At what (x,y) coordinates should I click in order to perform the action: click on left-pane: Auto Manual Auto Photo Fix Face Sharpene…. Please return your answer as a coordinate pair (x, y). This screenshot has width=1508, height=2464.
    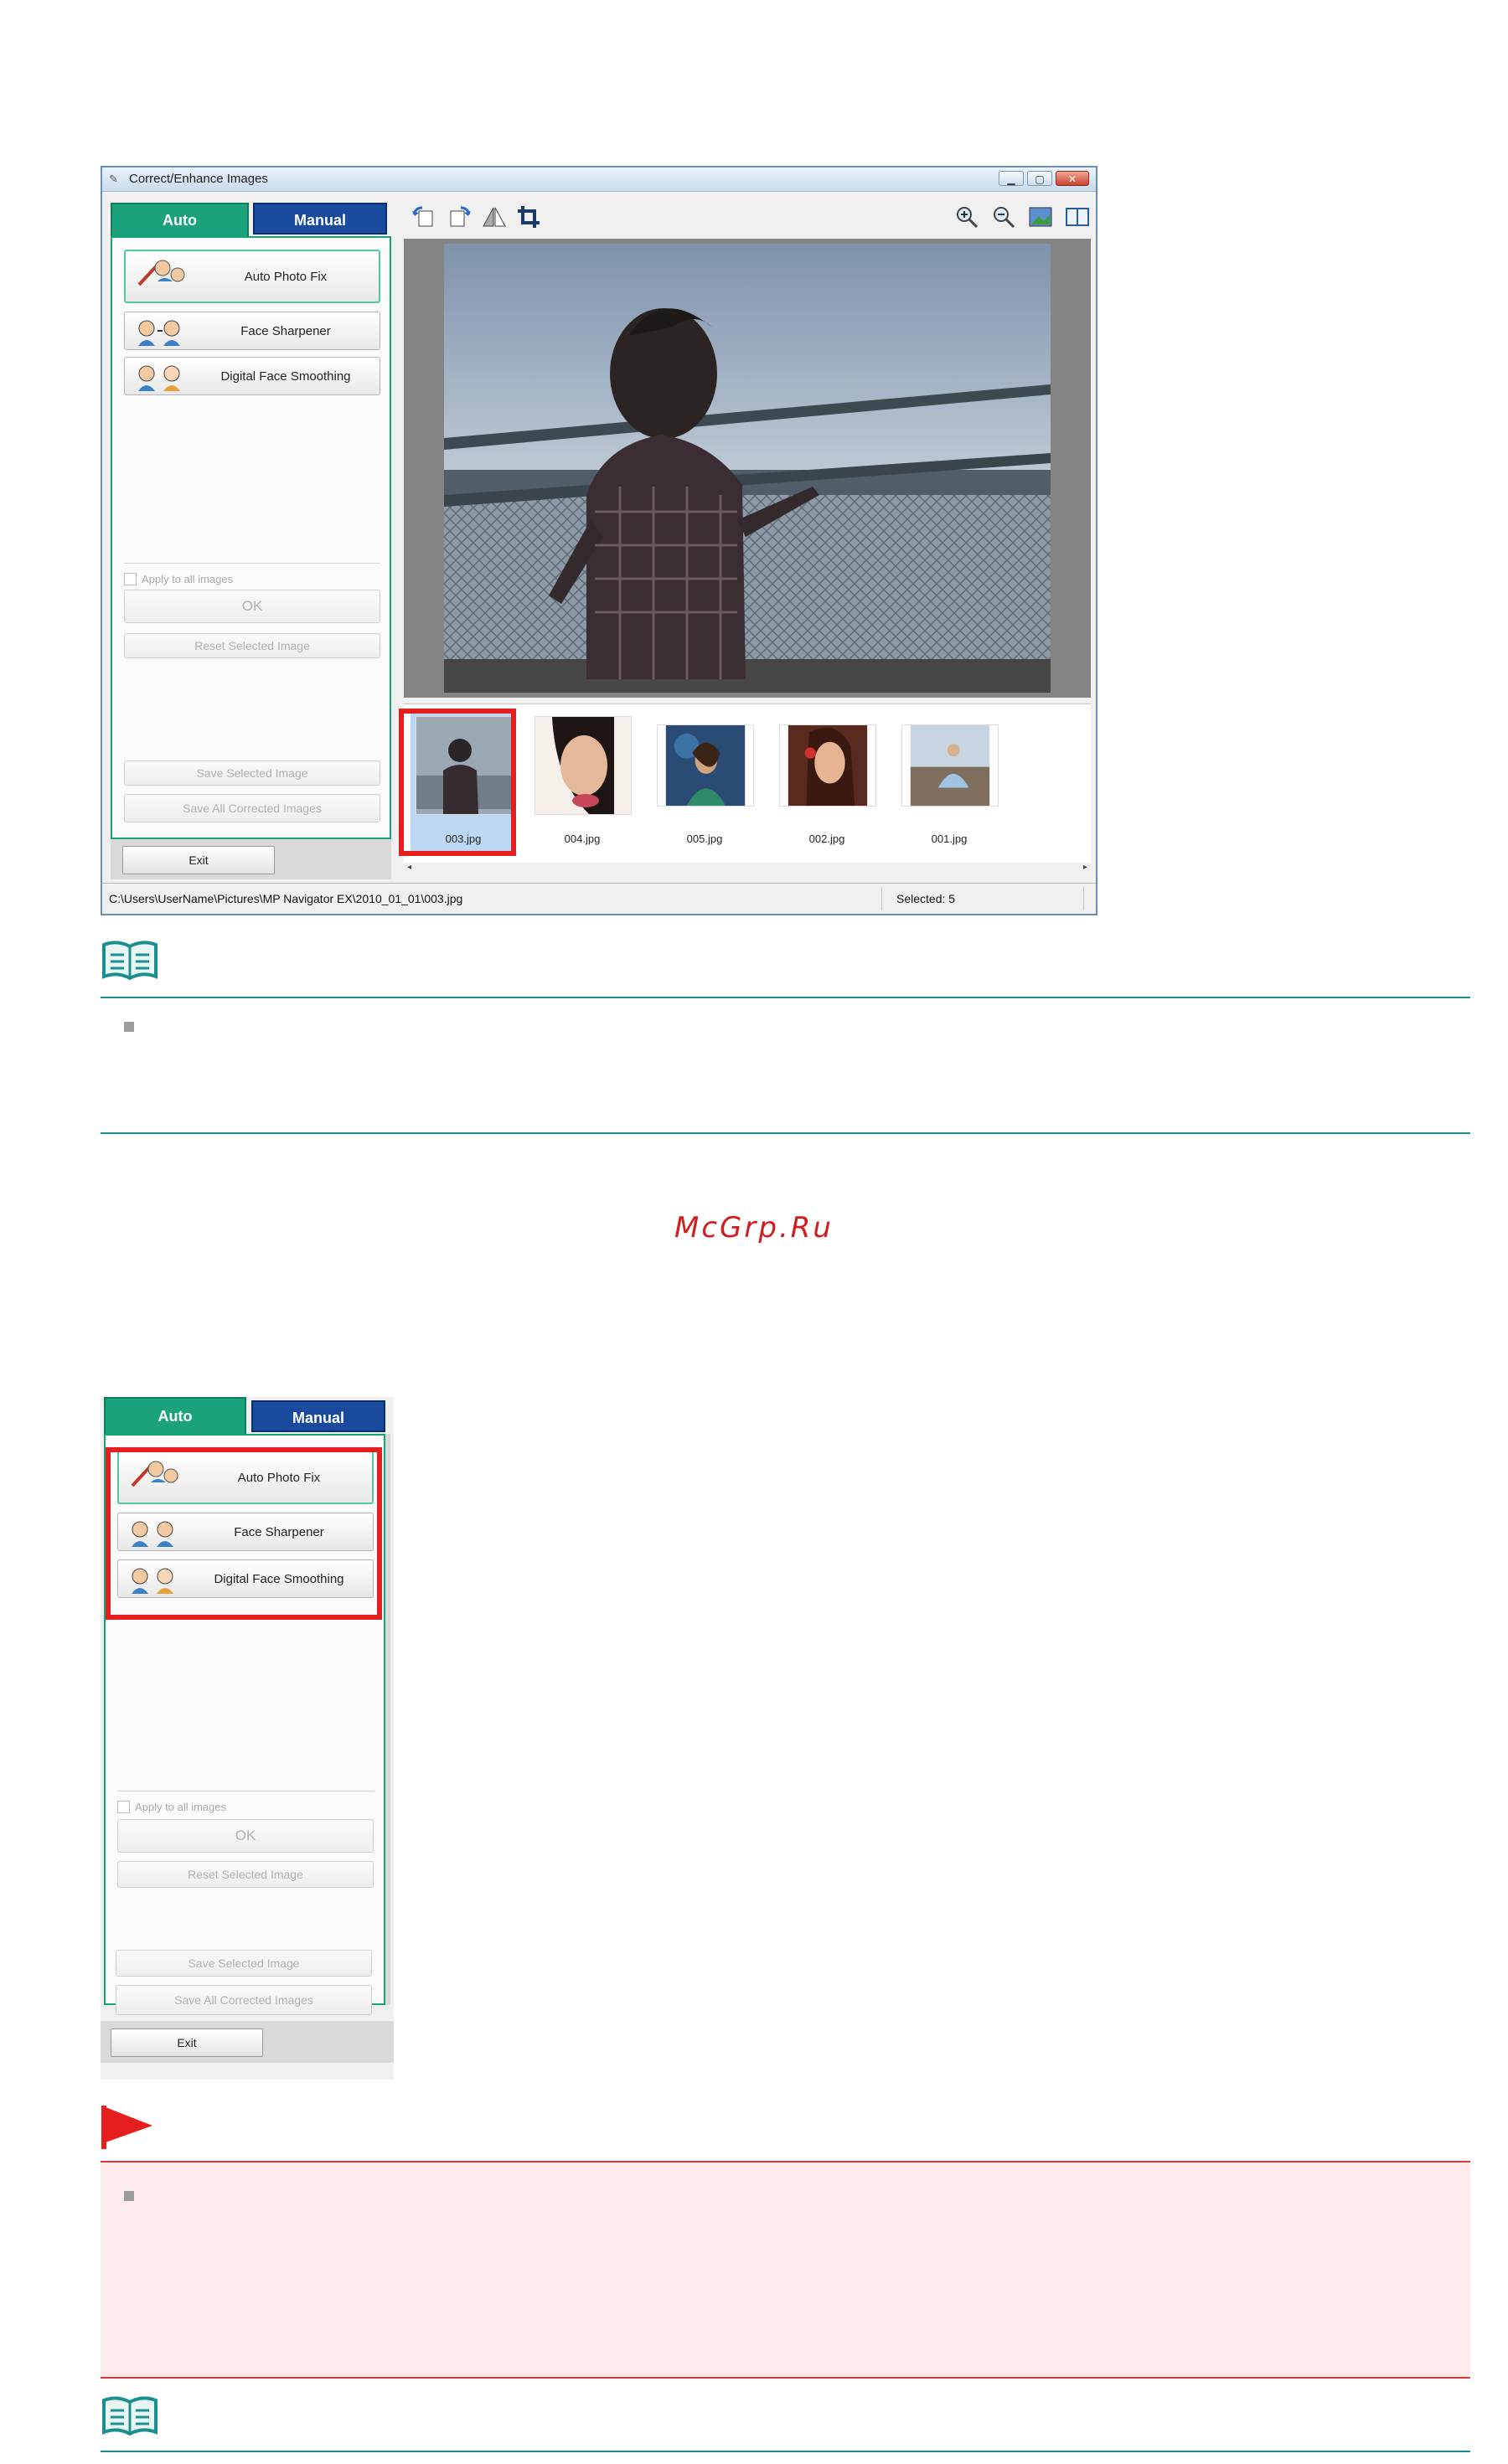
    Looking at the image, I should click on (253, 540).